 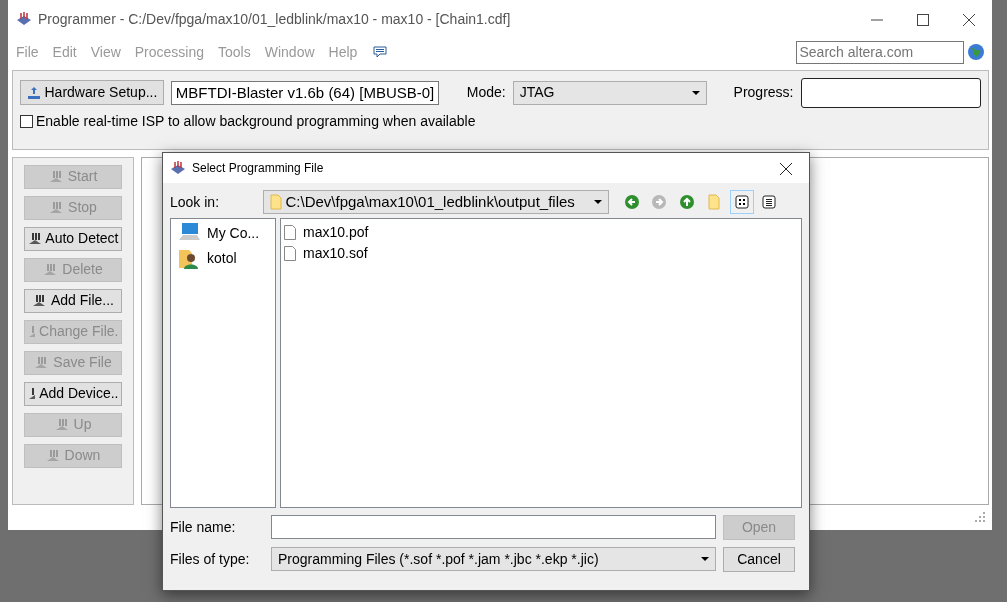 I want to click on file-name-label: File name:, so click(x=203, y=527).